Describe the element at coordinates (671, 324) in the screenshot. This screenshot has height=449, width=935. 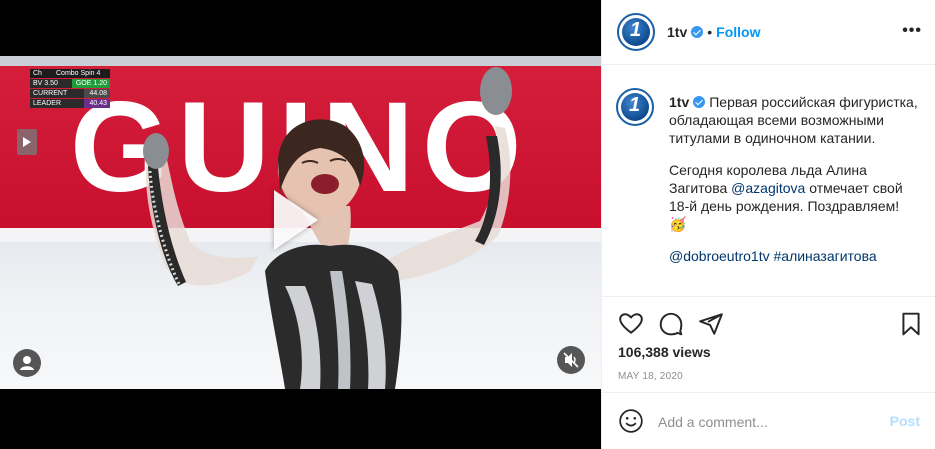
I see `comment-icon` at that location.